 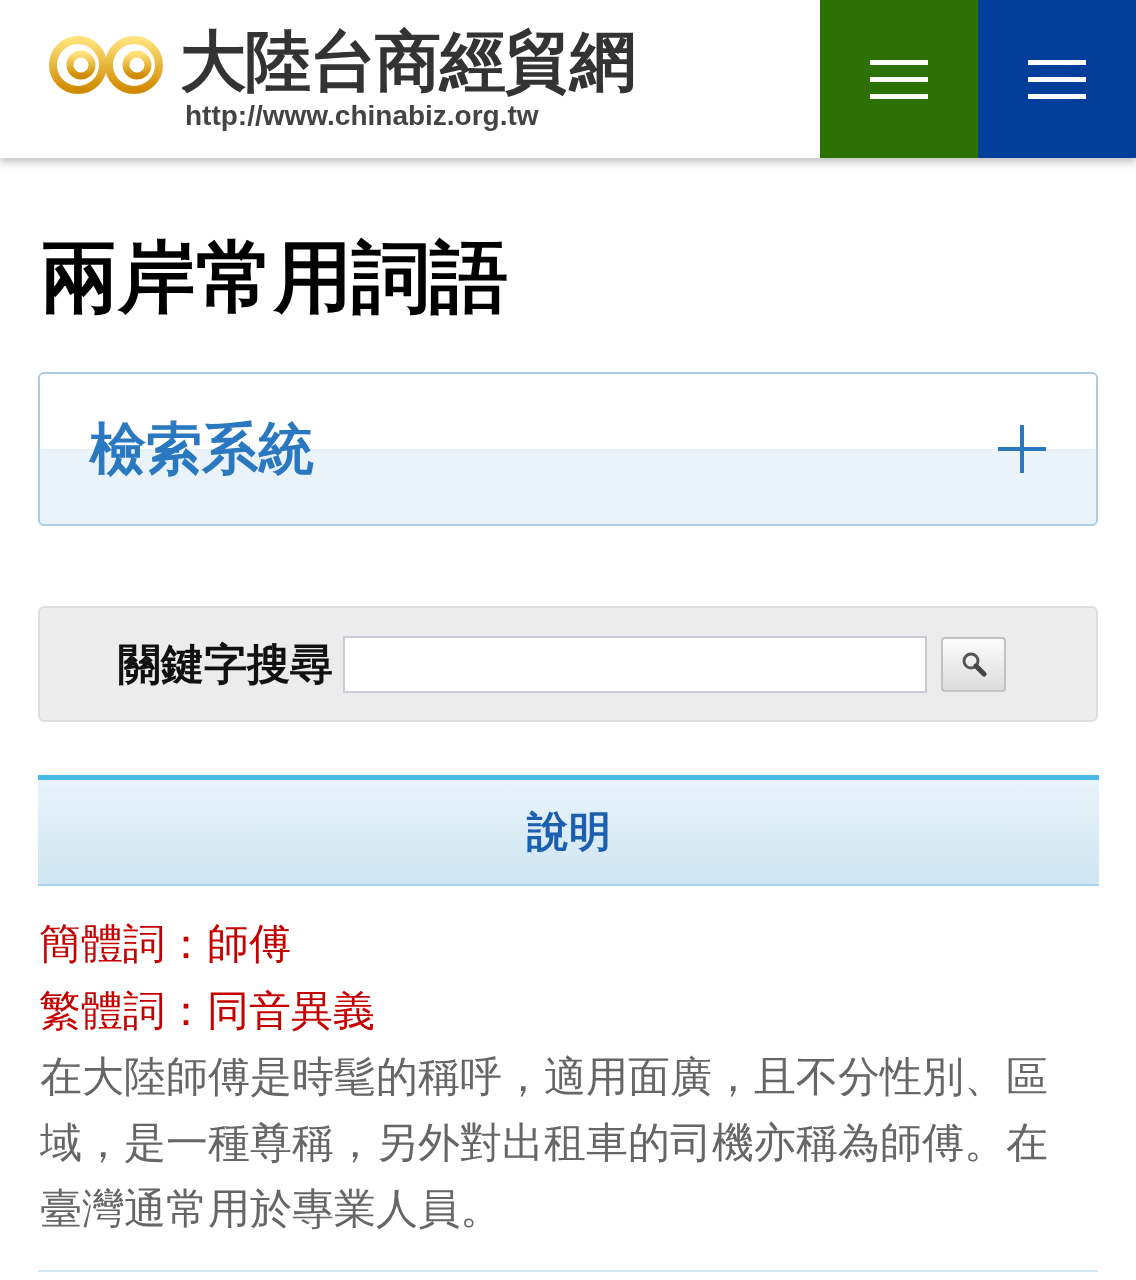 I want to click on explanation-heading: 說明, so click(x=568, y=832).